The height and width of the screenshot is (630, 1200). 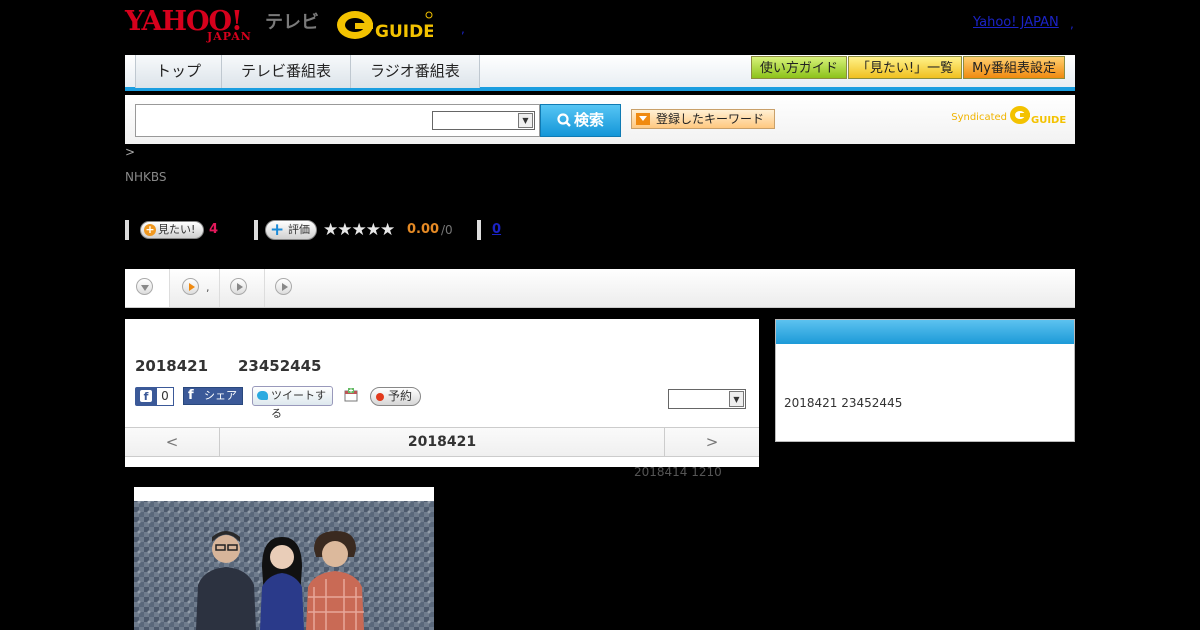 I want to click on program-photo, so click(x=284, y=558).